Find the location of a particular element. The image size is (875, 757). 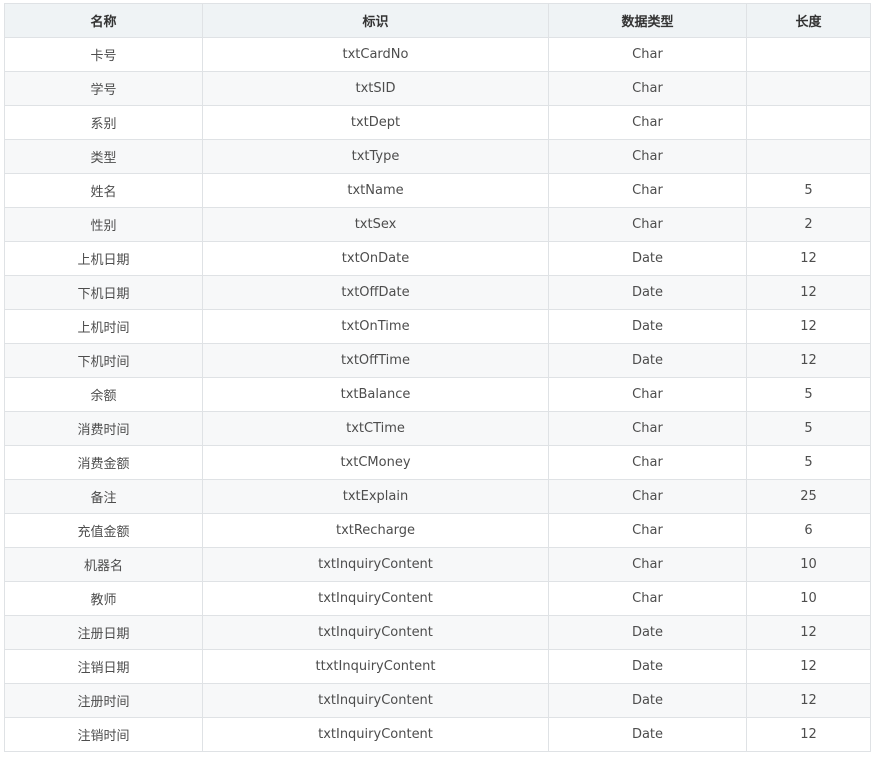

header-length: 长度 is located at coordinates (808, 20).